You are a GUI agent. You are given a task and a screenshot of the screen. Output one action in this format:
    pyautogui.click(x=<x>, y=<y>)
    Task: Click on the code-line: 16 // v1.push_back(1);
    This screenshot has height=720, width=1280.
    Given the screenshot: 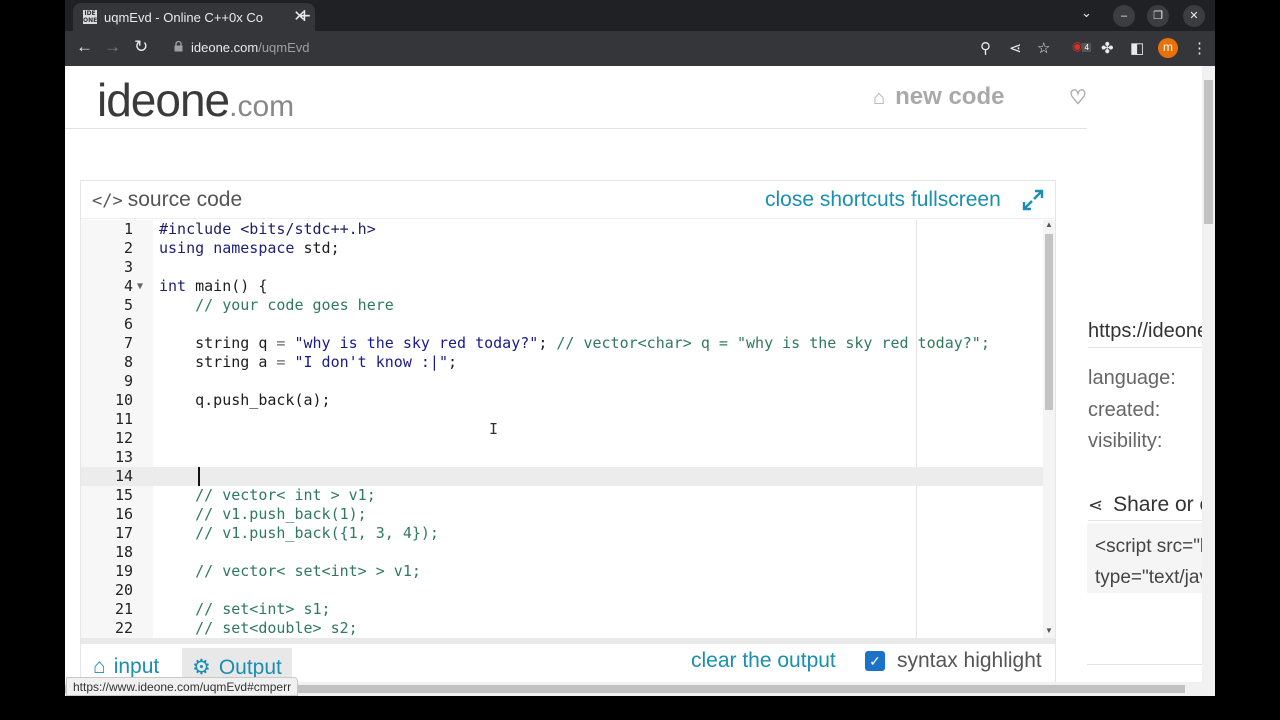 What is the action you would take?
    pyautogui.click(x=562, y=514)
    